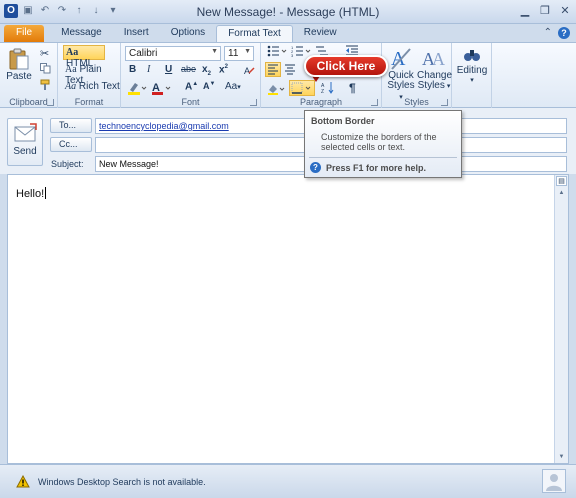 This screenshot has width=576, height=498. Describe the element at coordinates (277, 90) in the screenshot. I see `shading-icon` at that location.